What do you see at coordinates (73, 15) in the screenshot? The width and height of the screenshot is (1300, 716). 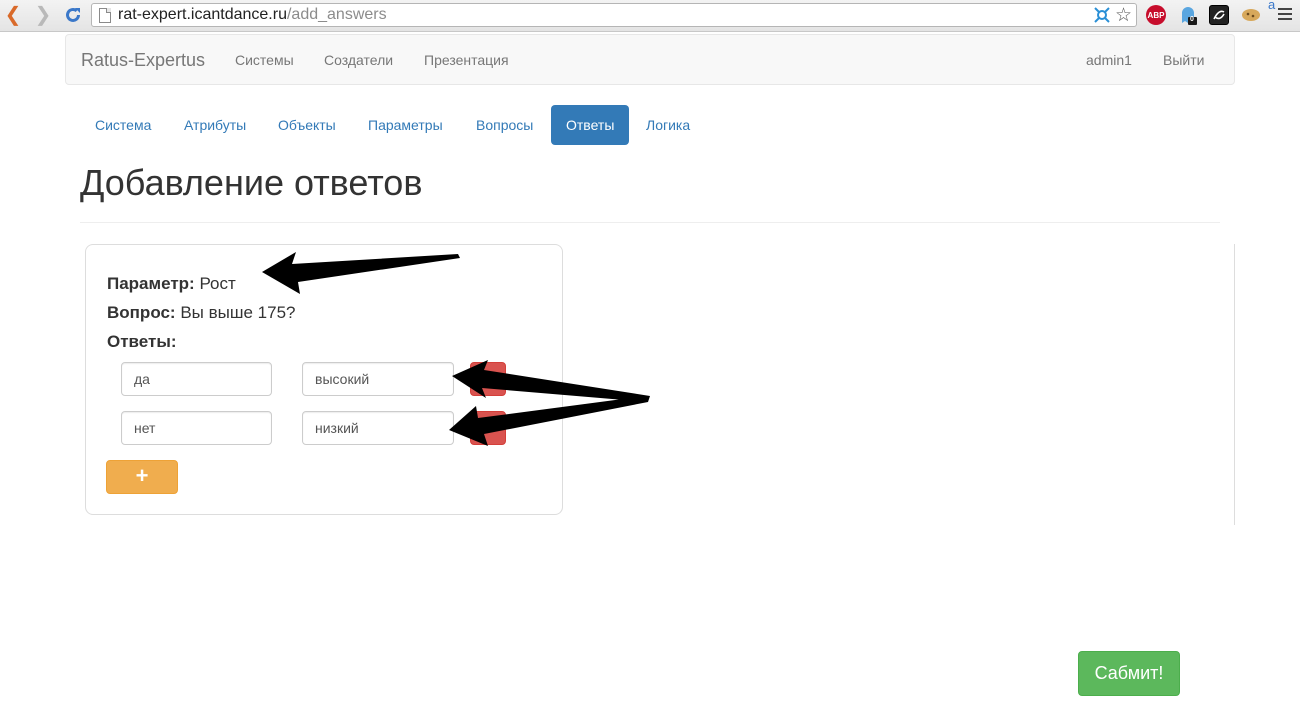 I see `reload-icon` at bounding box center [73, 15].